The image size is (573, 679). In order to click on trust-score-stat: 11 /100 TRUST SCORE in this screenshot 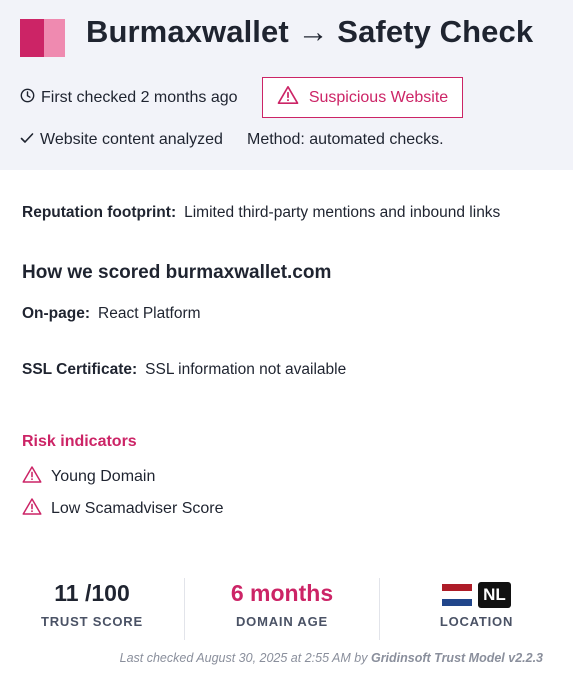, I will do `click(92, 609)`.